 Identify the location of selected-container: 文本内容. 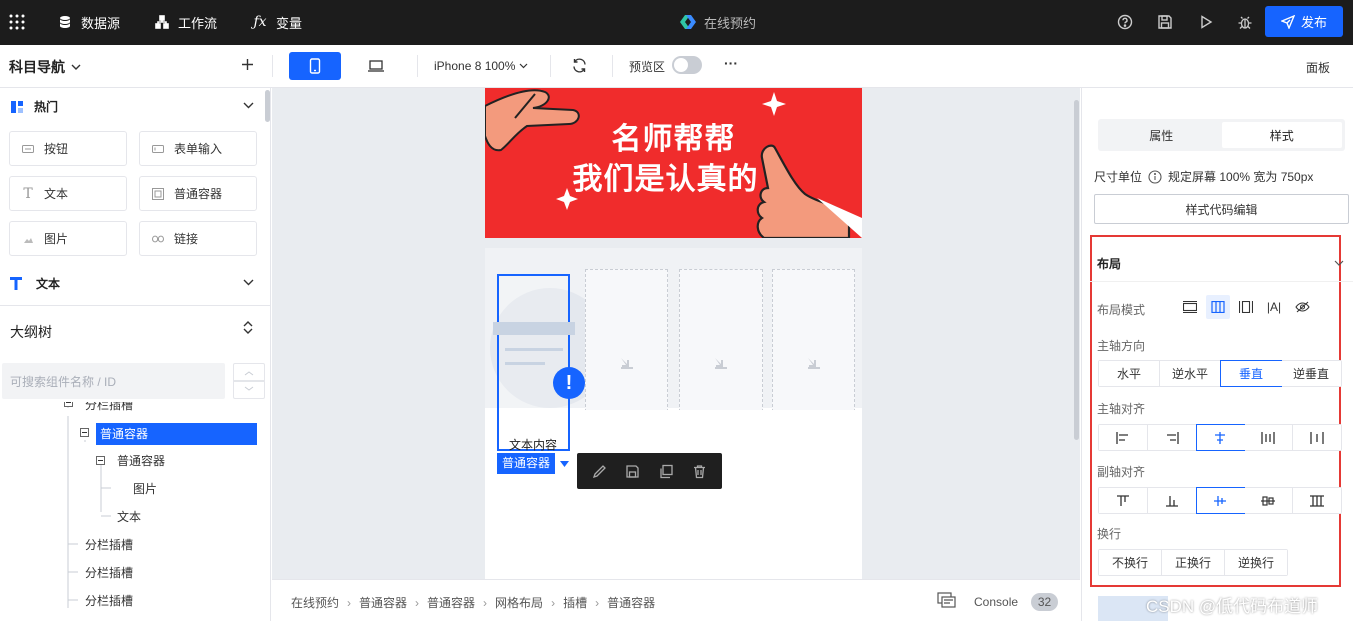
(534, 363).